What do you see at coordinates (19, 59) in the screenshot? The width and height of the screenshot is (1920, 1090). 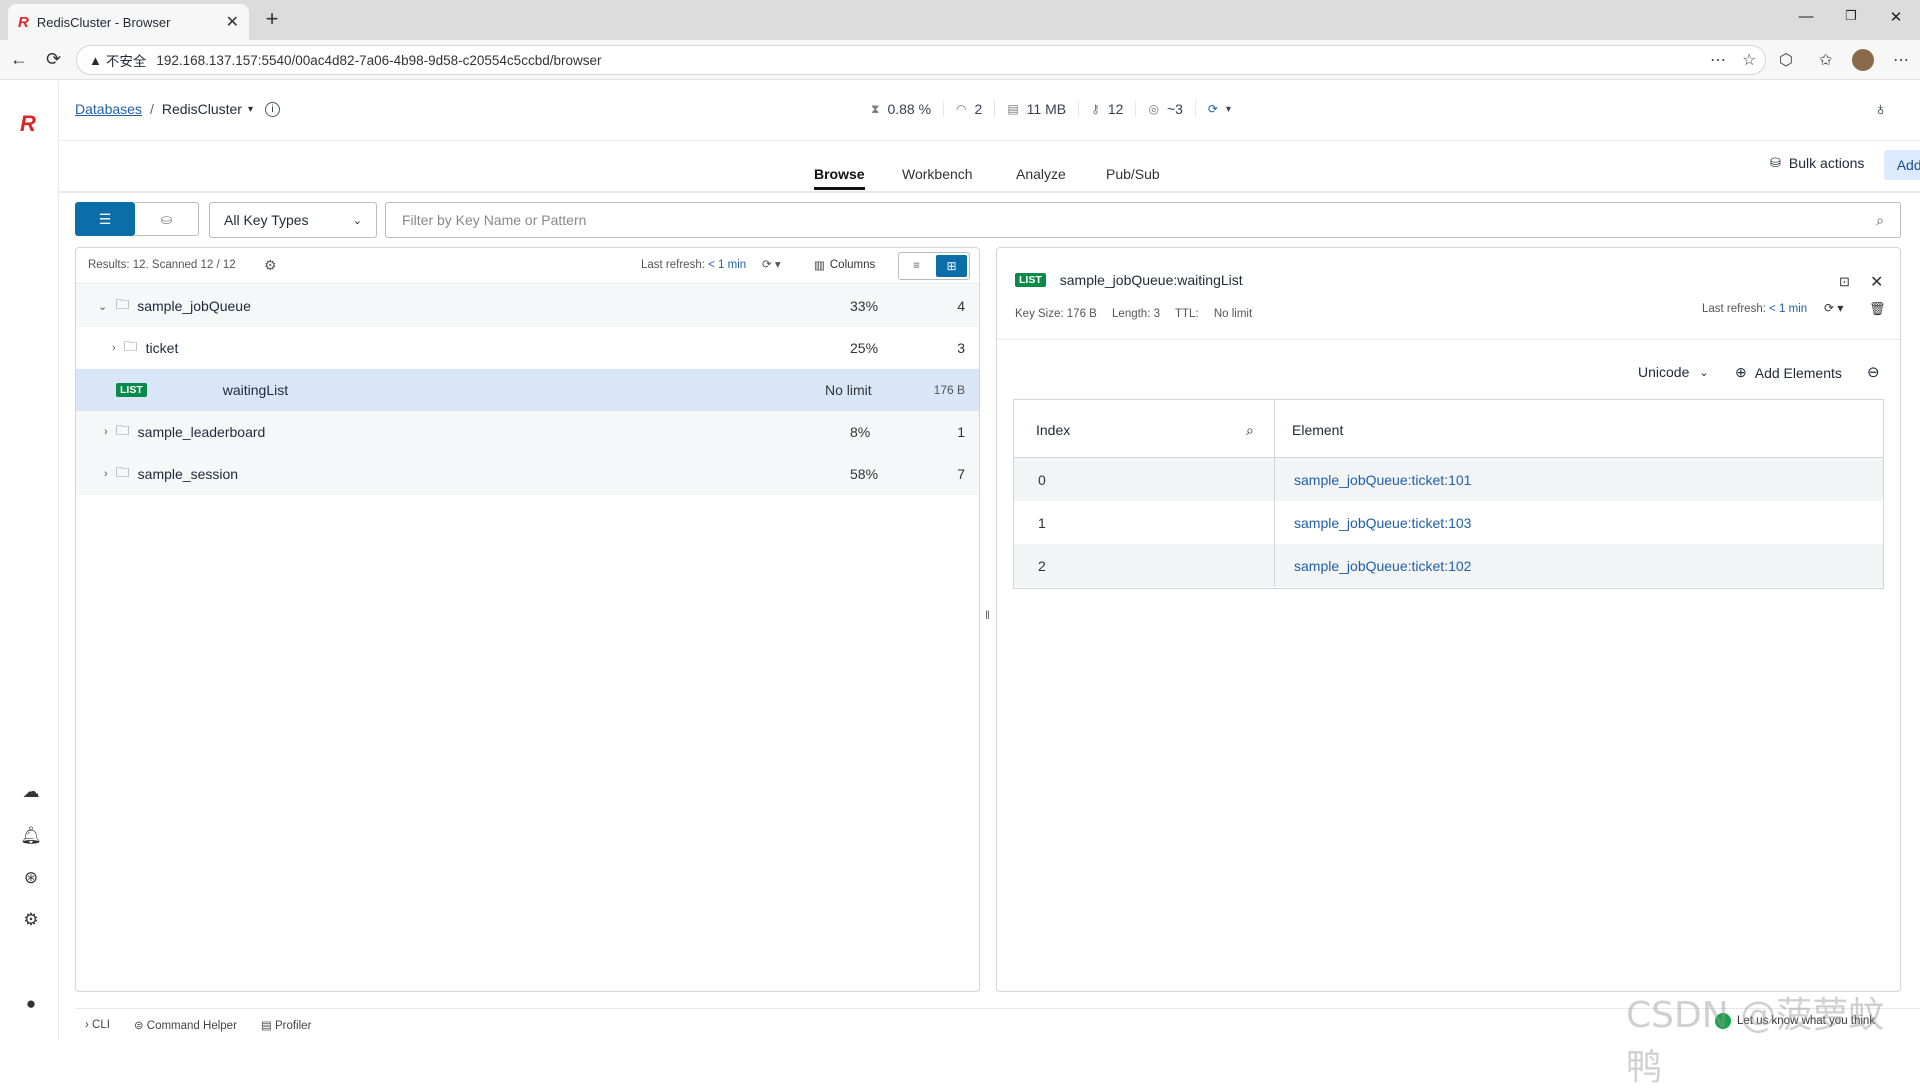 I see `back-icon: ←` at bounding box center [19, 59].